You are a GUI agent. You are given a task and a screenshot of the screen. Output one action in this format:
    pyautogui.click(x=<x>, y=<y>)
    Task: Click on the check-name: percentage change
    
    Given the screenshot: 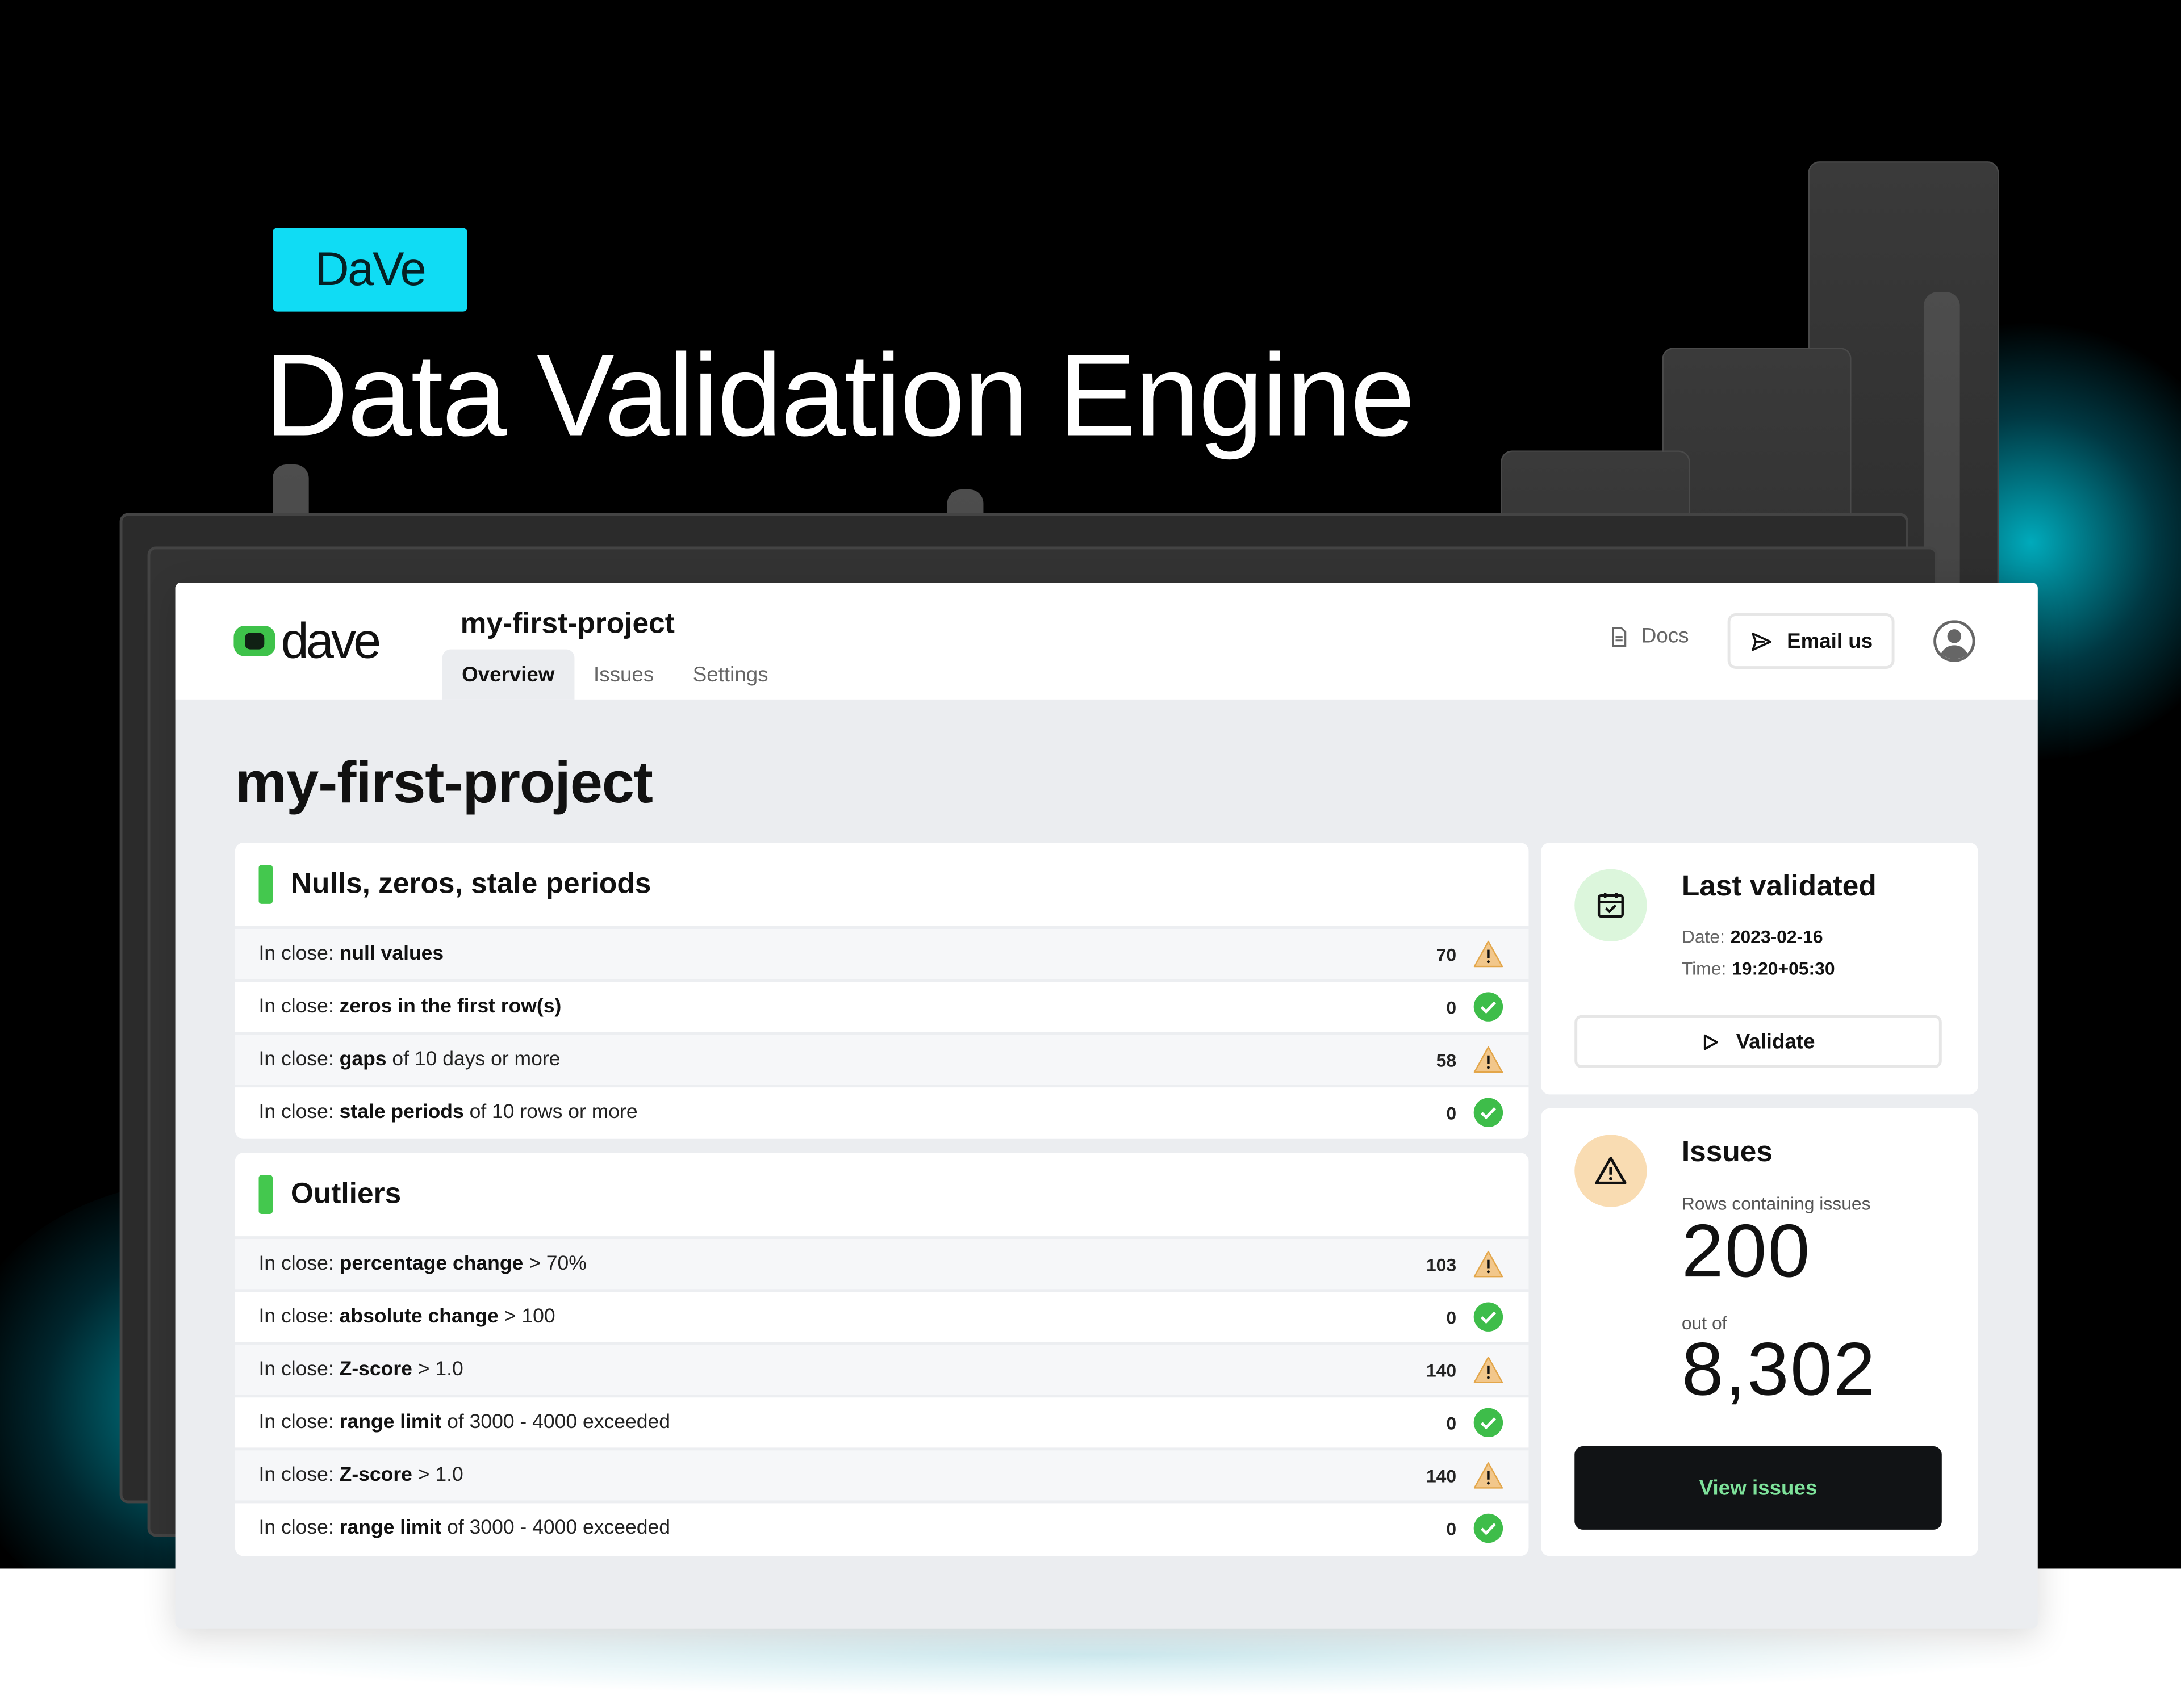 What is the action you would take?
    pyautogui.click(x=431, y=1264)
    